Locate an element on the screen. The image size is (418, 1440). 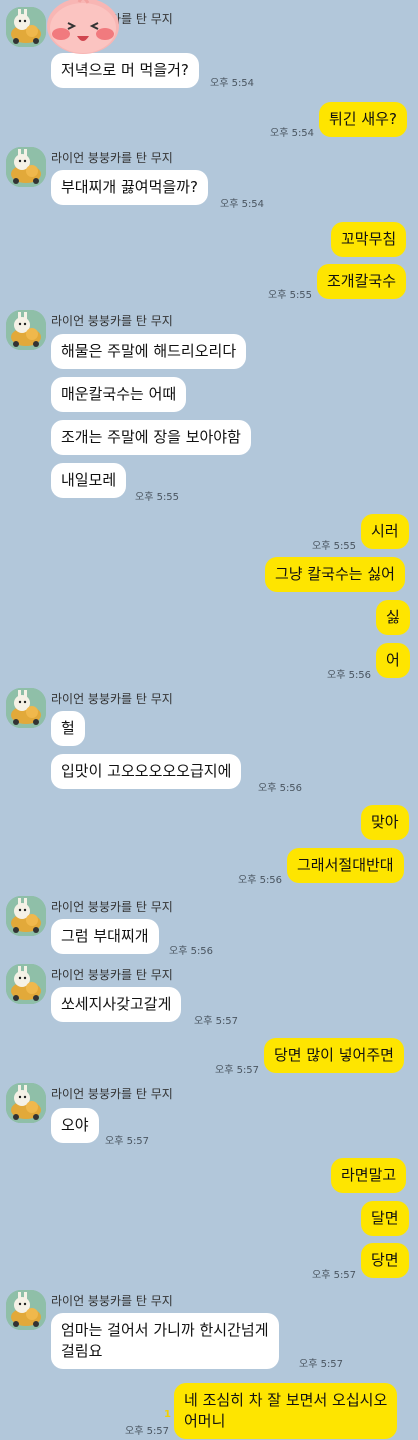
message-bubble: 달면 is located at coordinates (385, 1218).